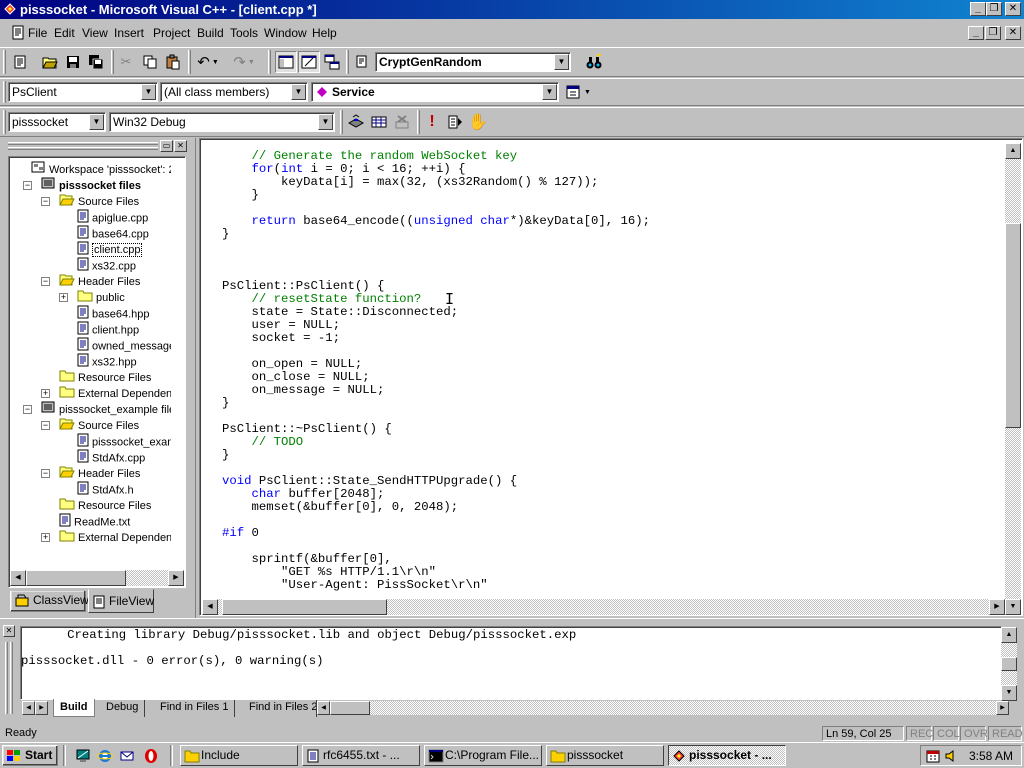 The width and height of the screenshot is (1024, 768). Describe the element at coordinates (473, 62) in the screenshot. I see `find-combo: CryptGenRandom ▼` at that location.